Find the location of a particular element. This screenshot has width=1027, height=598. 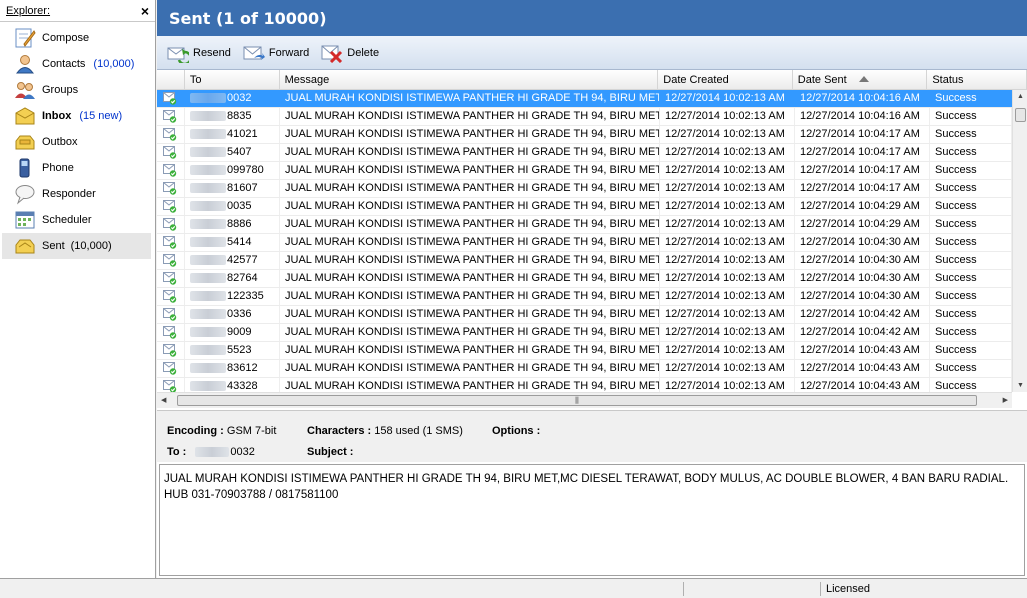

scroll-up-icon: ▲ is located at coordinates (1020, 96).